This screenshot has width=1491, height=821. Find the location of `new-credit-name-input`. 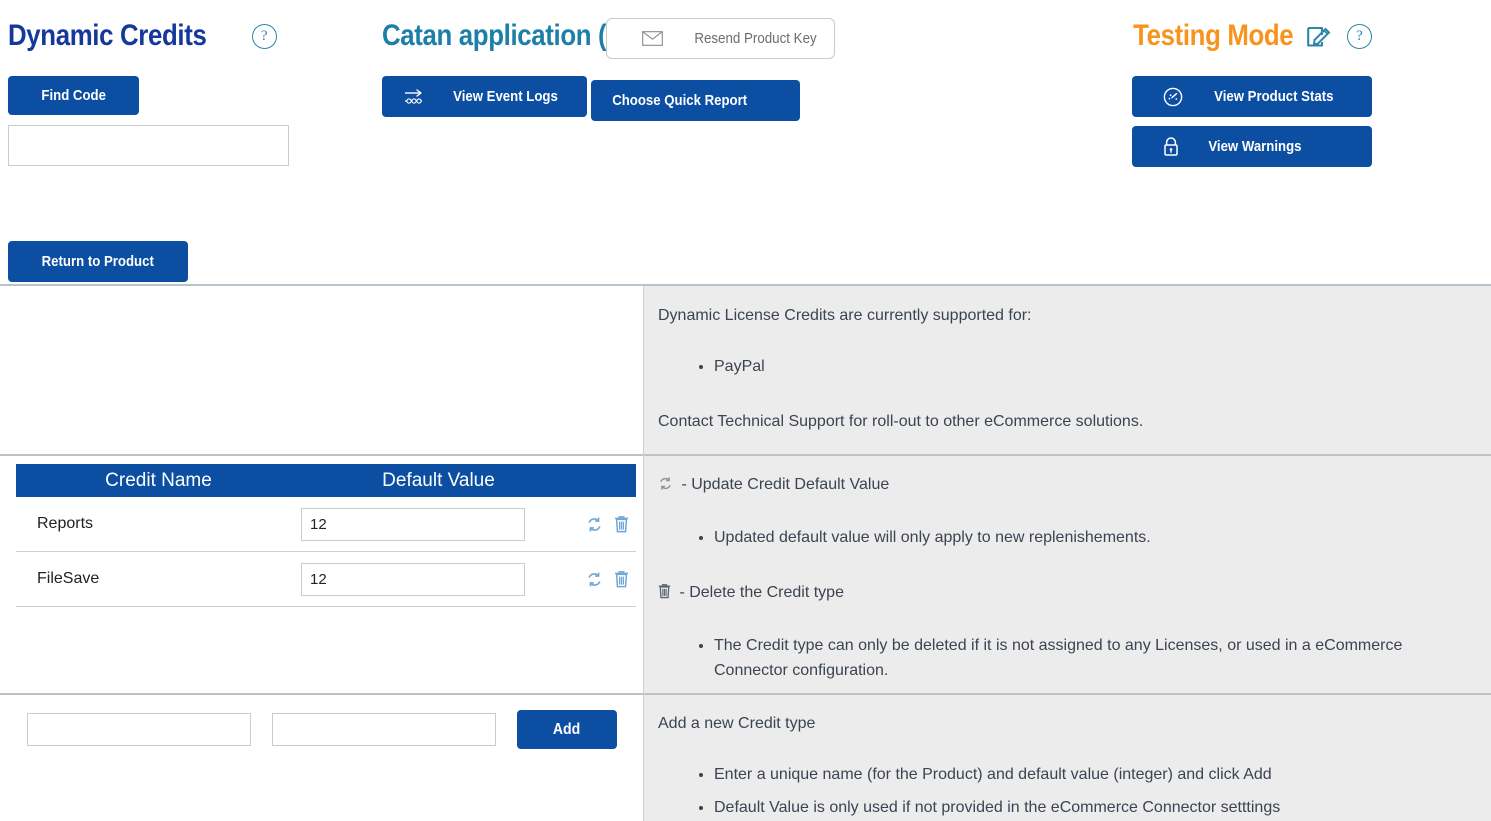

new-credit-name-input is located at coordinates (139, 729).